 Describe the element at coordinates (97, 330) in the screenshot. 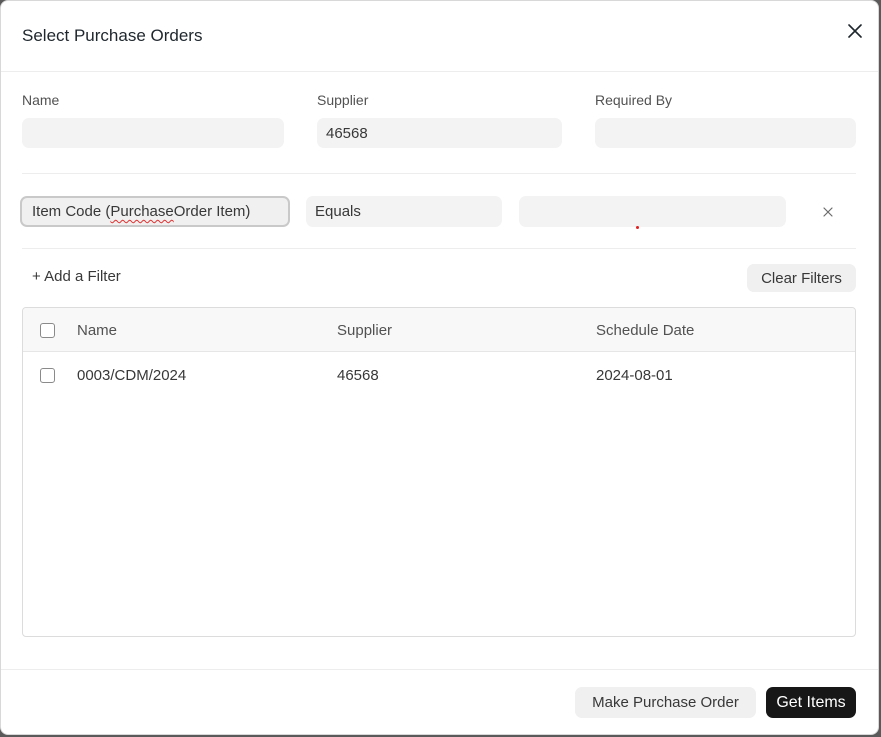

I see `column-header-name: Name` at that location.